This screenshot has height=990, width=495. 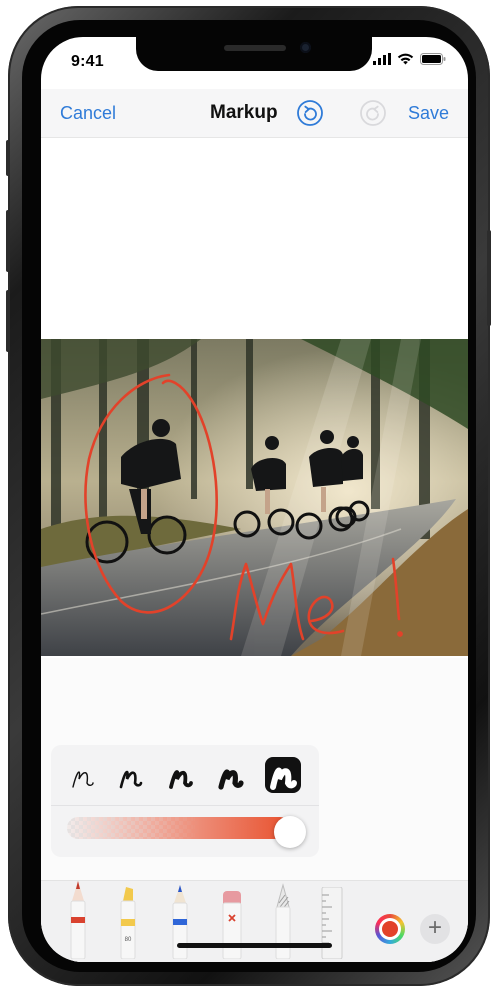 What do you see at coordinates (88, 113) in the screenshot?
I see `cancel-button: Cancel` at bounding box center [88, 113].